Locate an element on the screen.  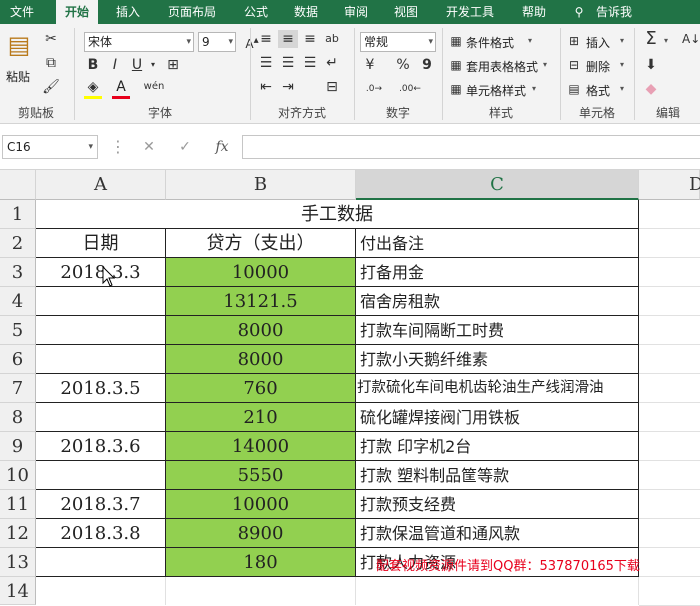
header-cell-note: 付出备注 is located at coordinates (497, 243).